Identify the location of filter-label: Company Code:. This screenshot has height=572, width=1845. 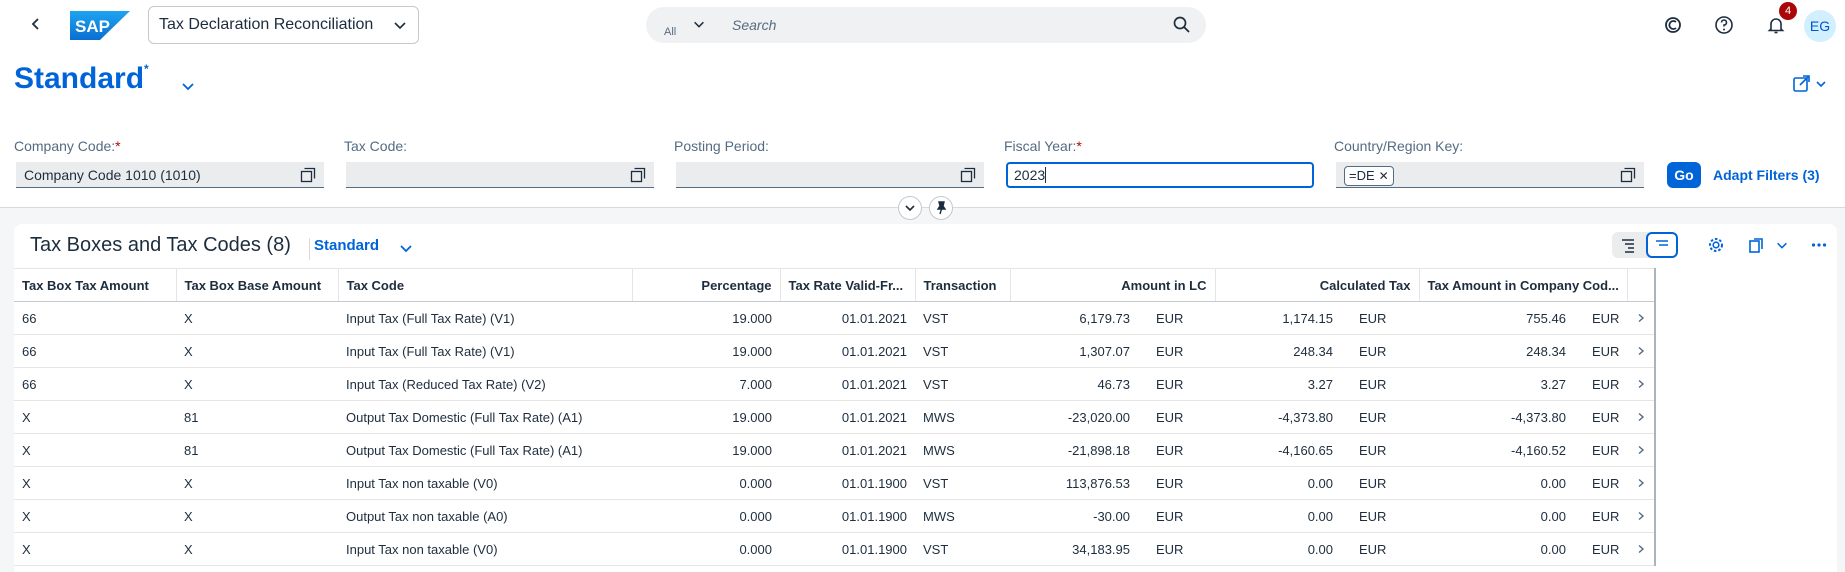
(65, 146).